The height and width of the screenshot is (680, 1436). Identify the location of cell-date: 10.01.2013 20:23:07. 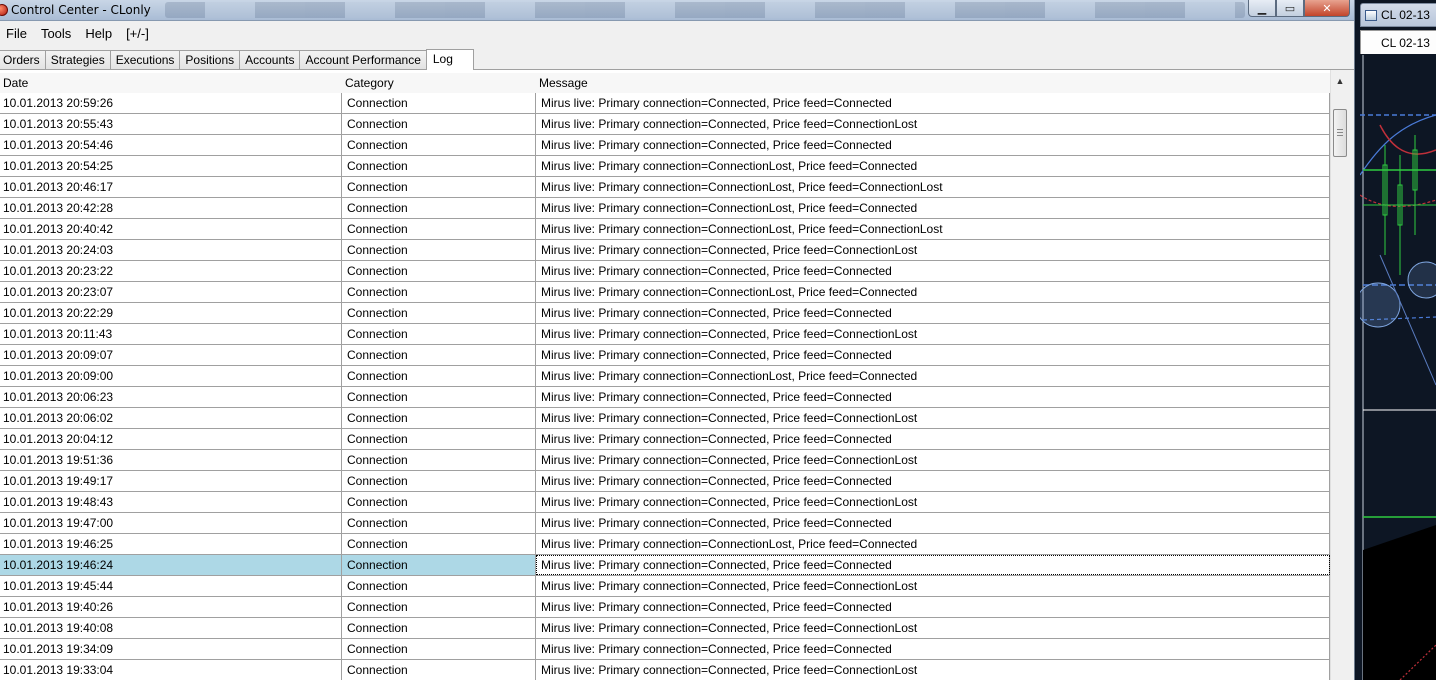
(171, 292).